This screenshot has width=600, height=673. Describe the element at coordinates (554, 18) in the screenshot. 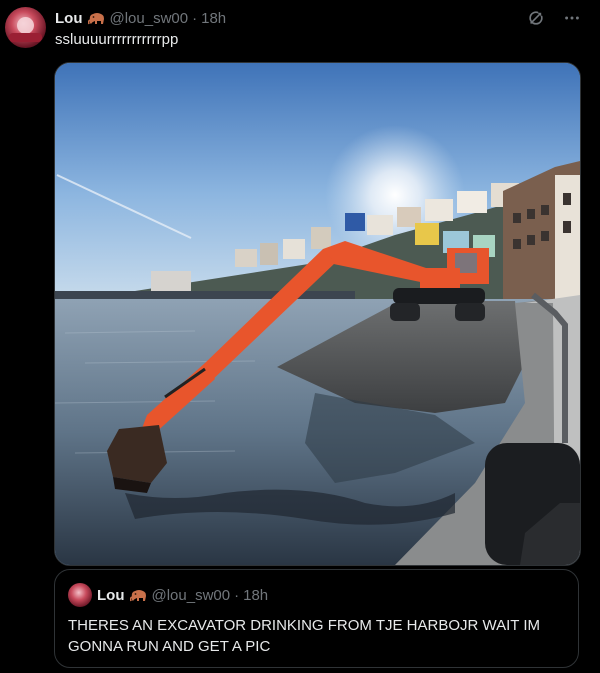

I see `post-header-actions` at that location.